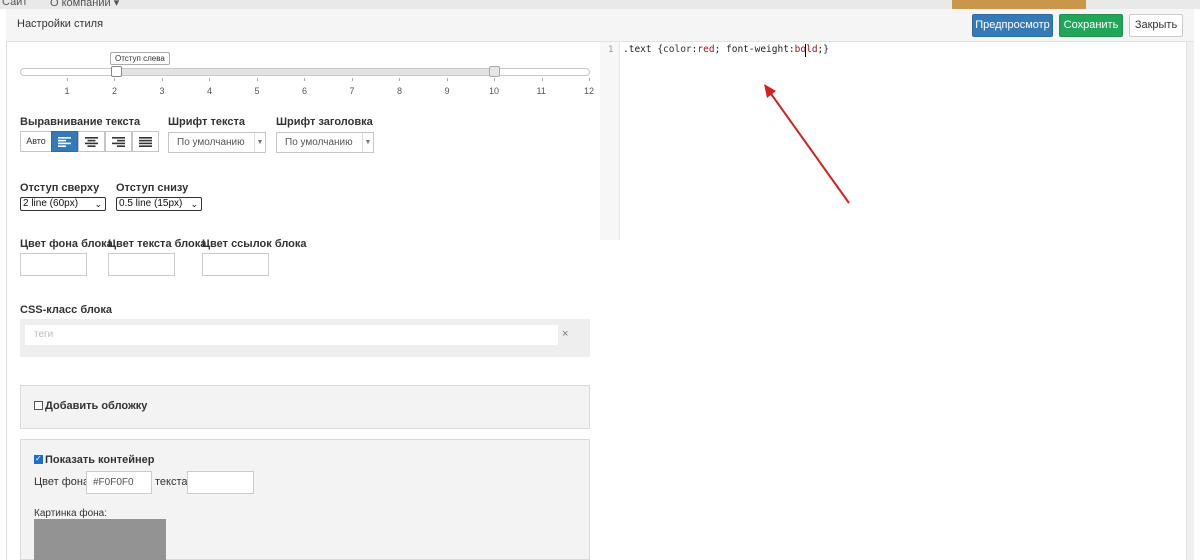  I want to click on bg-color-input, so click(53, 264).